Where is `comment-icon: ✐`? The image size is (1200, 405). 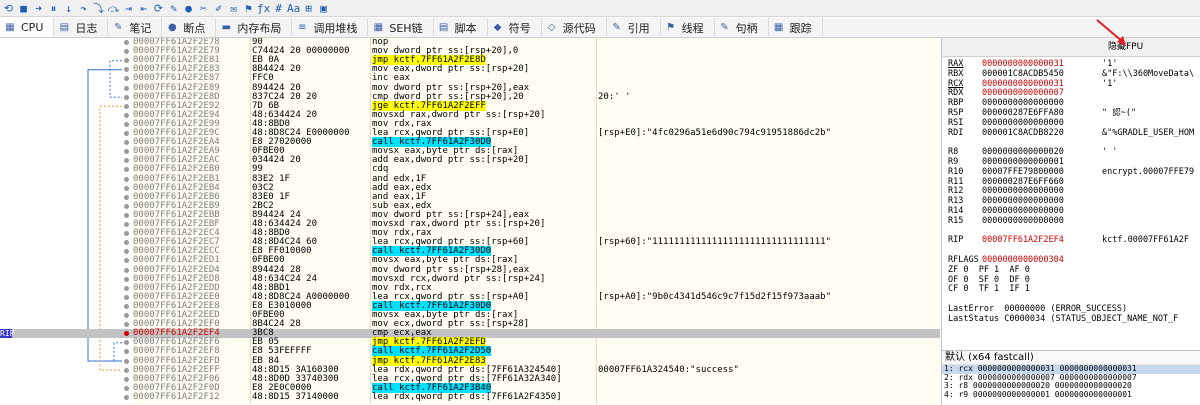 comment-icon: ✐ is located at coordinates (218, 8).